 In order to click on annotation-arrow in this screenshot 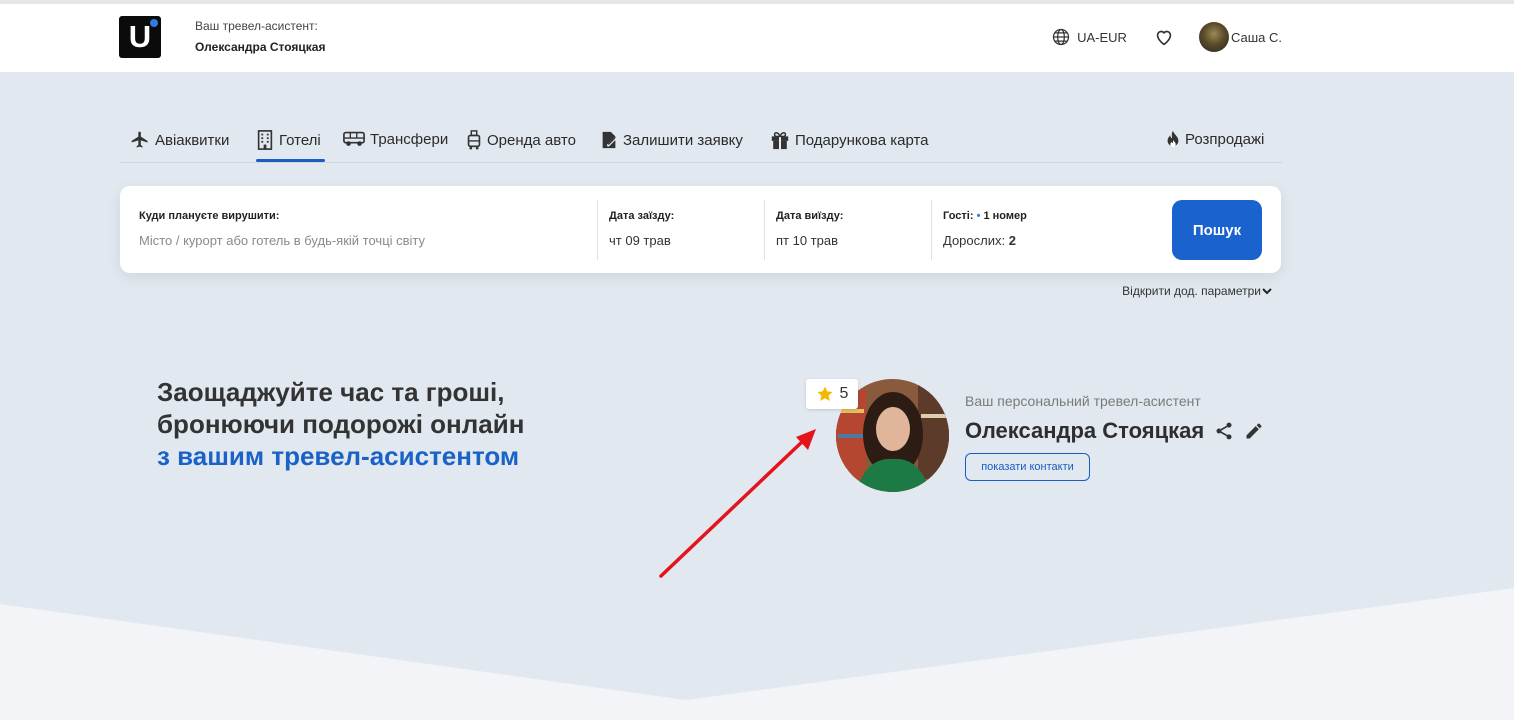, I will do `click(737, 503)`.